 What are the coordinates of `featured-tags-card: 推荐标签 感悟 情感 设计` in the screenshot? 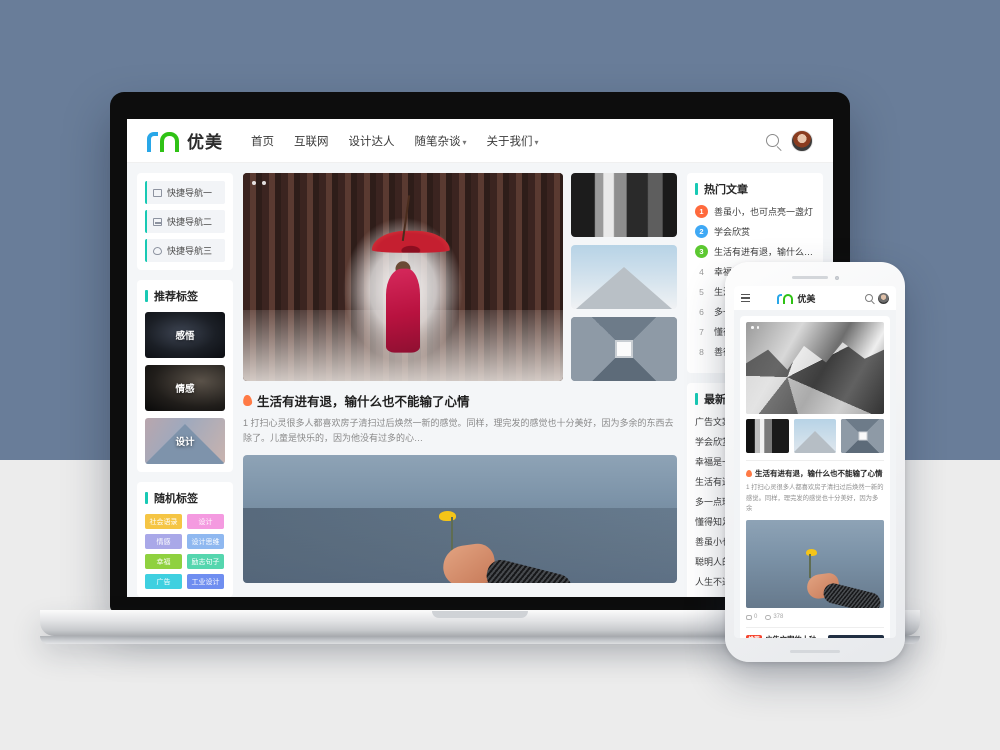 It's located at (185, 376).